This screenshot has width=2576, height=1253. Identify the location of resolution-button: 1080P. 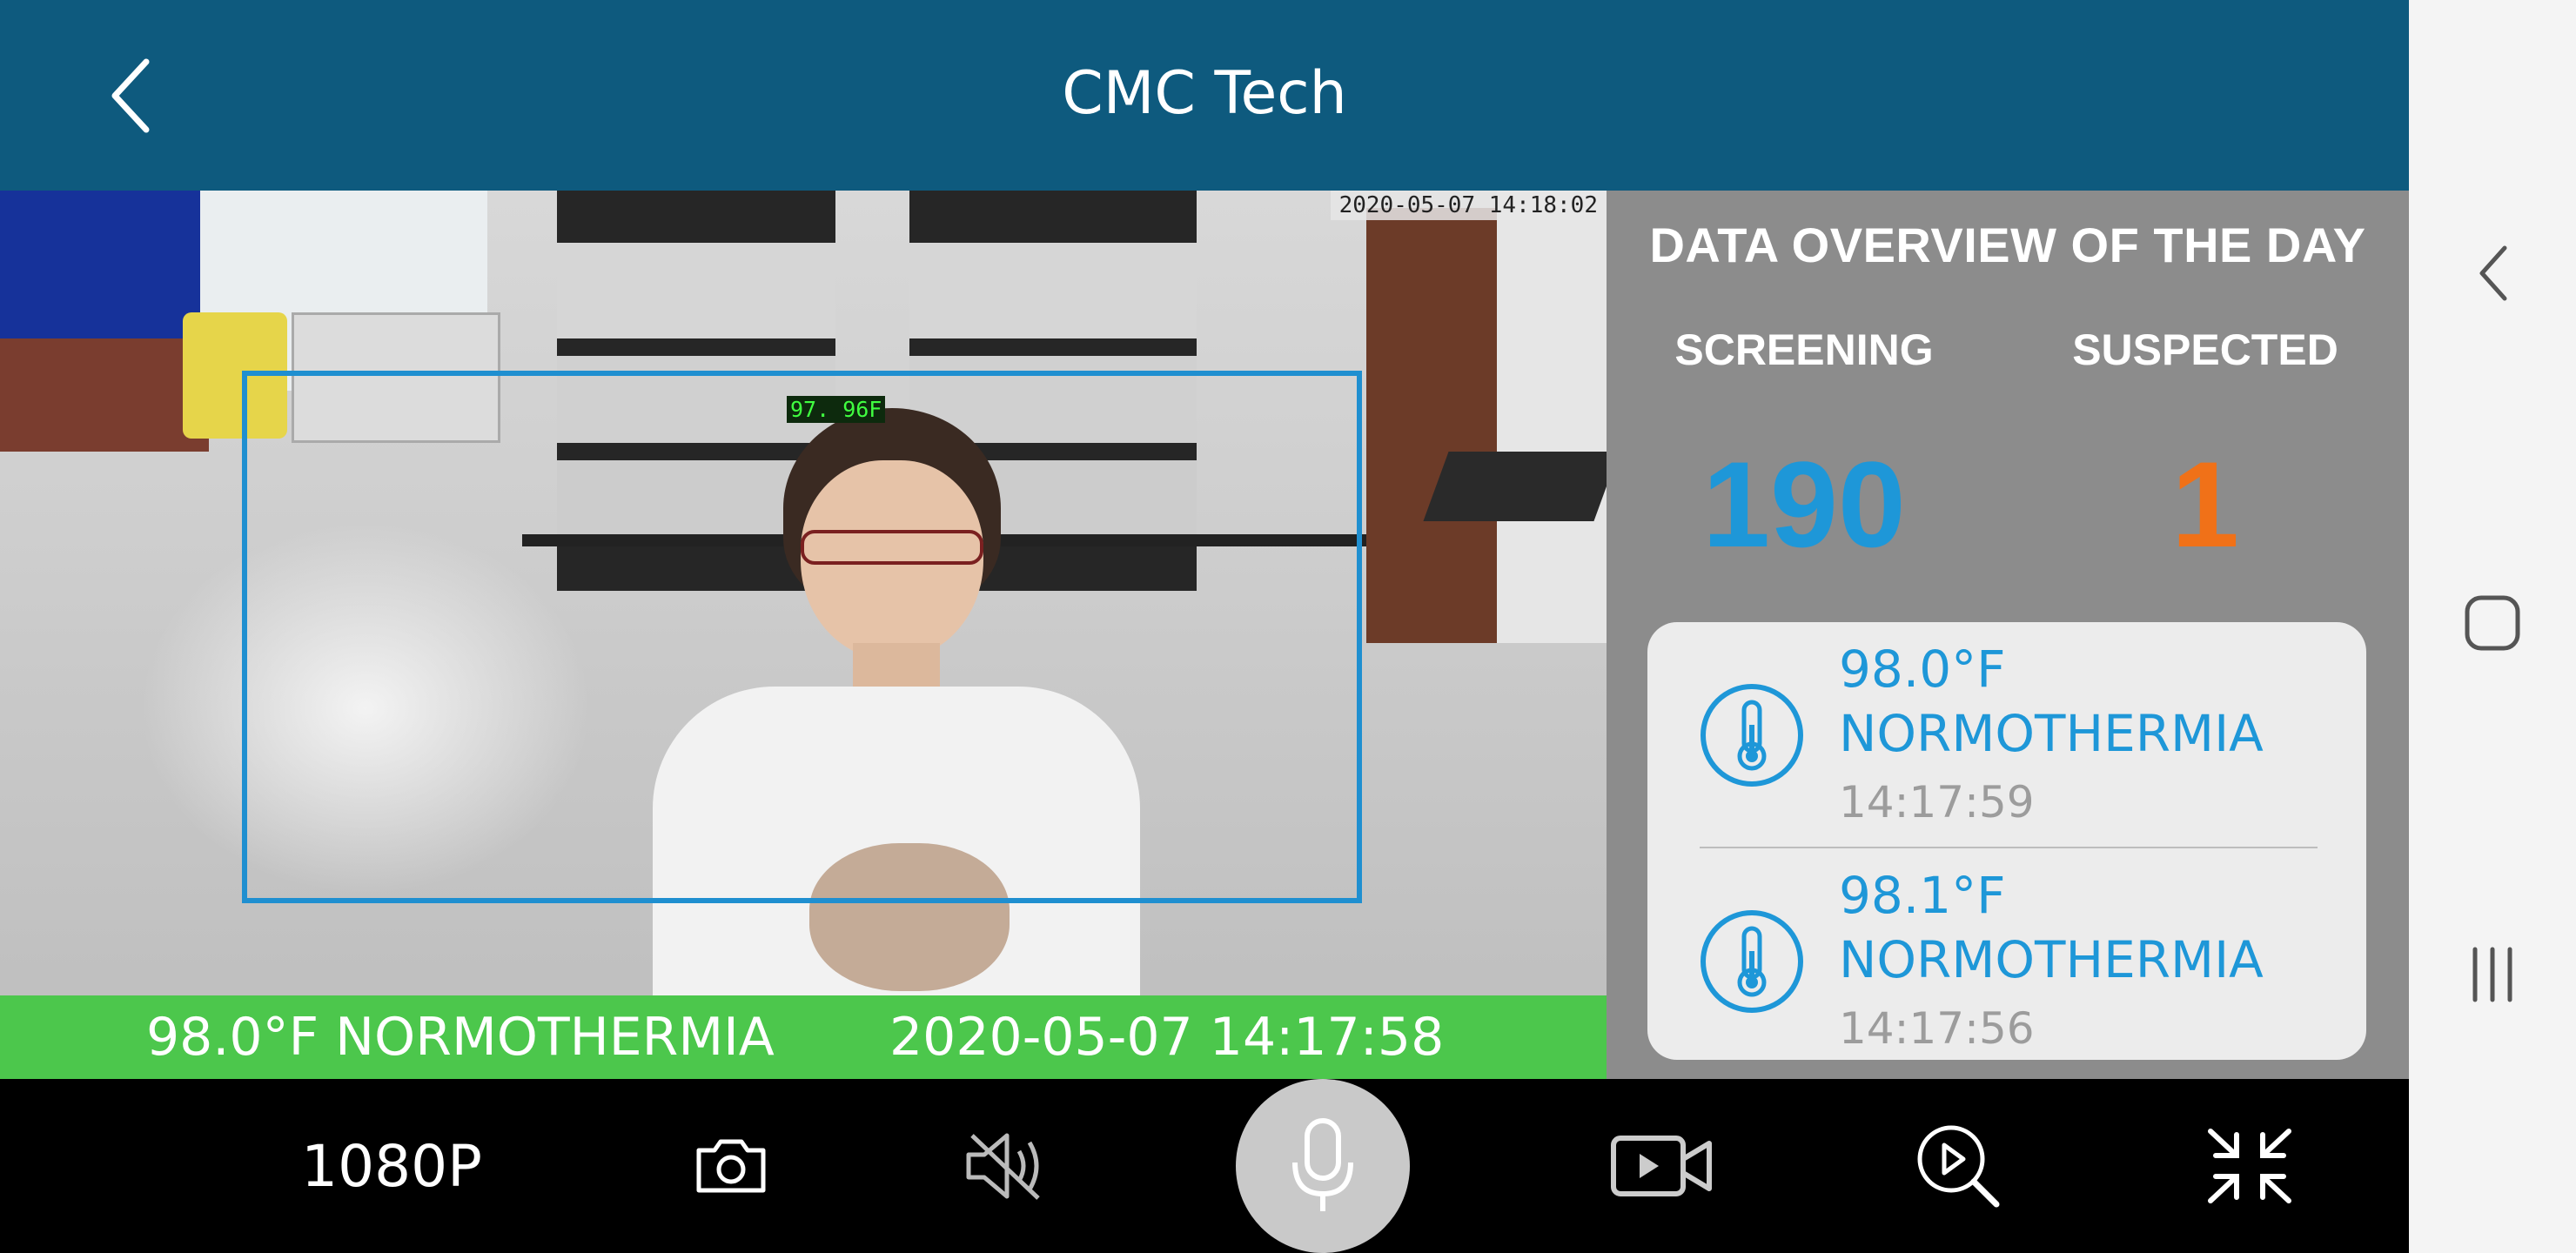
(391, 1166).